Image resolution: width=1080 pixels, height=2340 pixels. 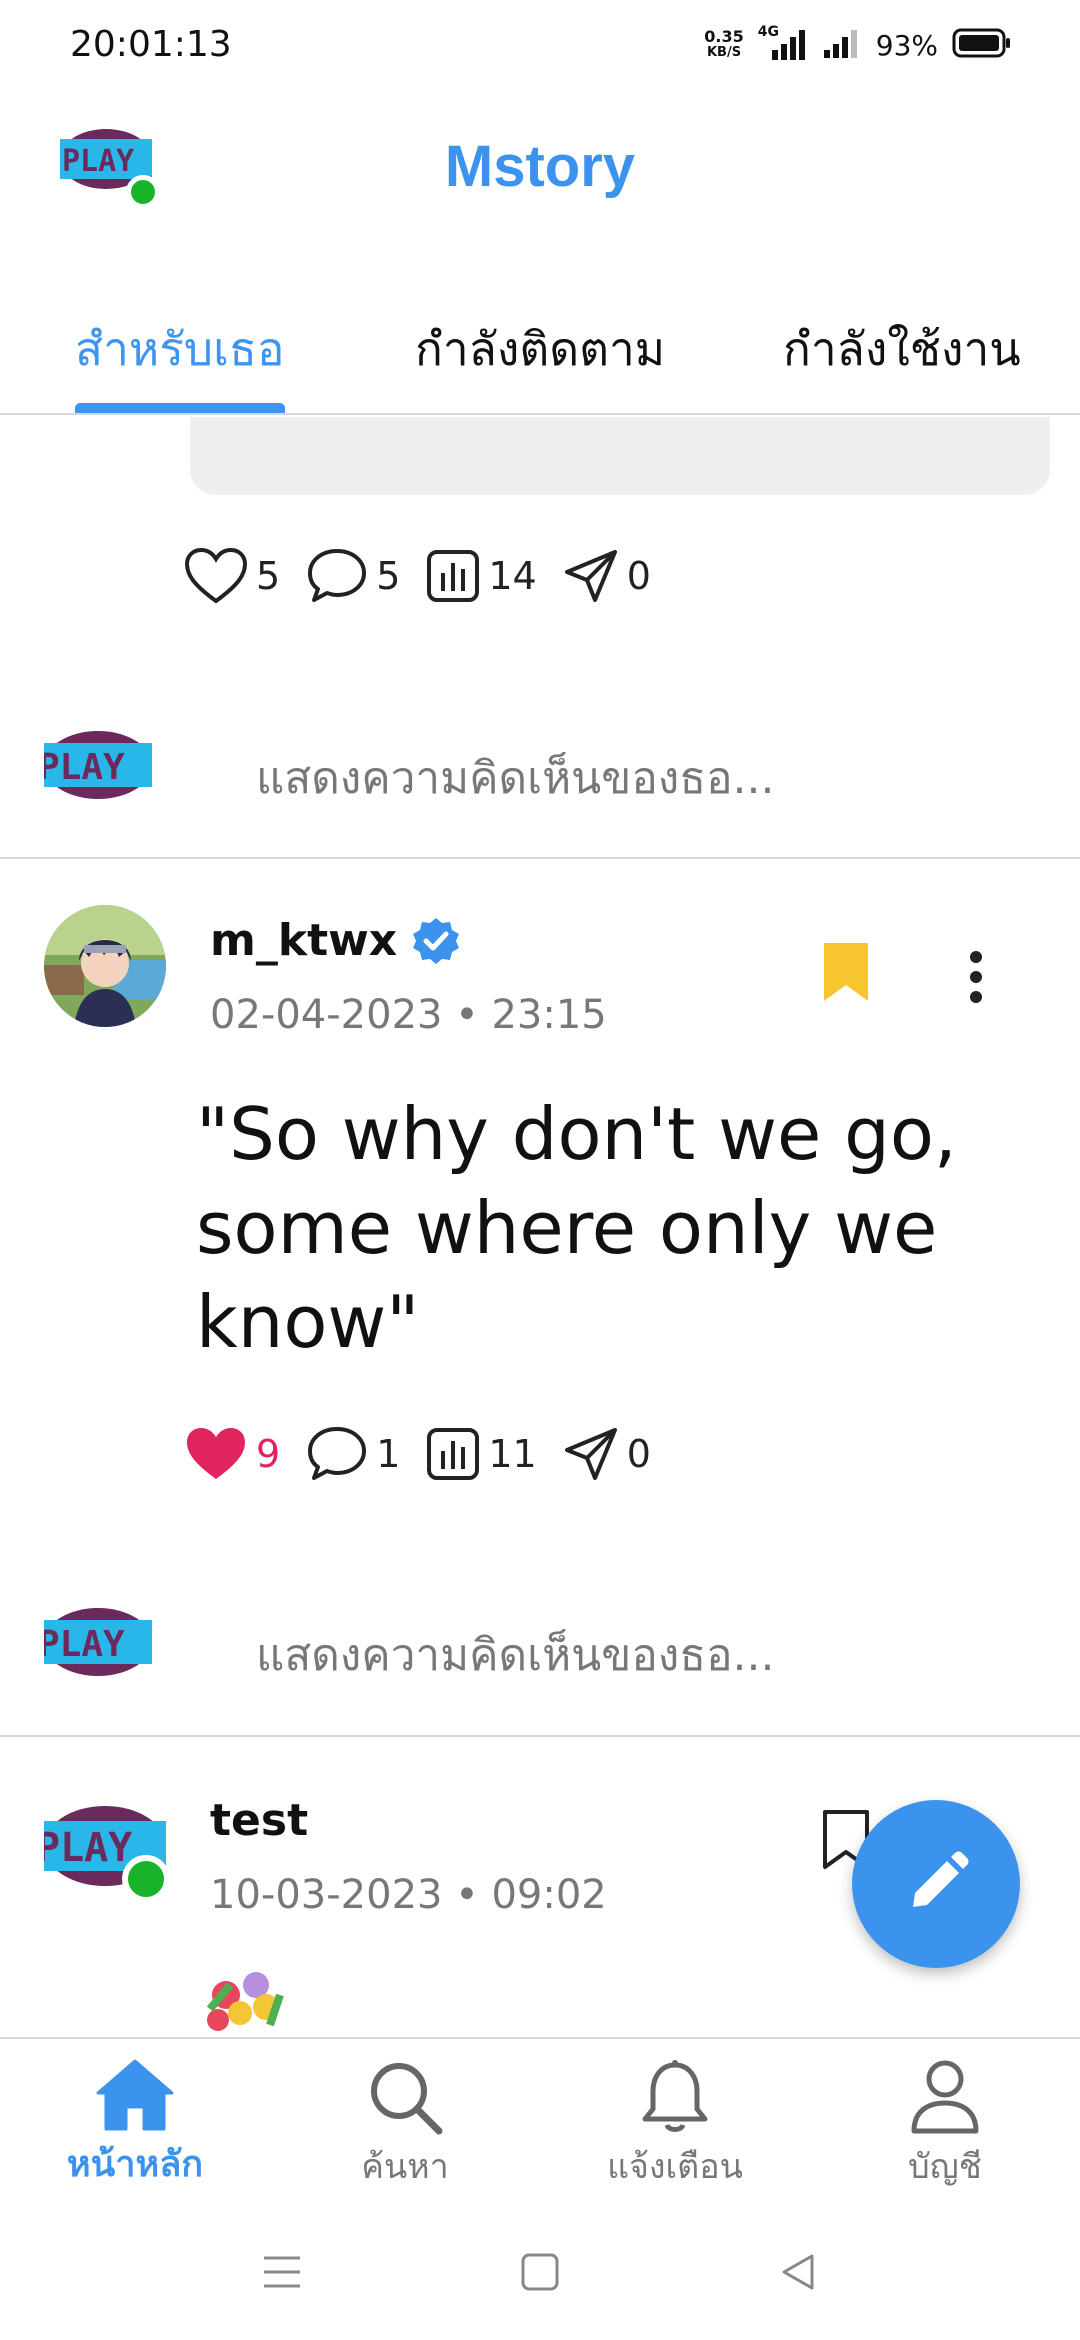 I want to click on post-actions: 5 5 14 0, so click(x=430, y=576).